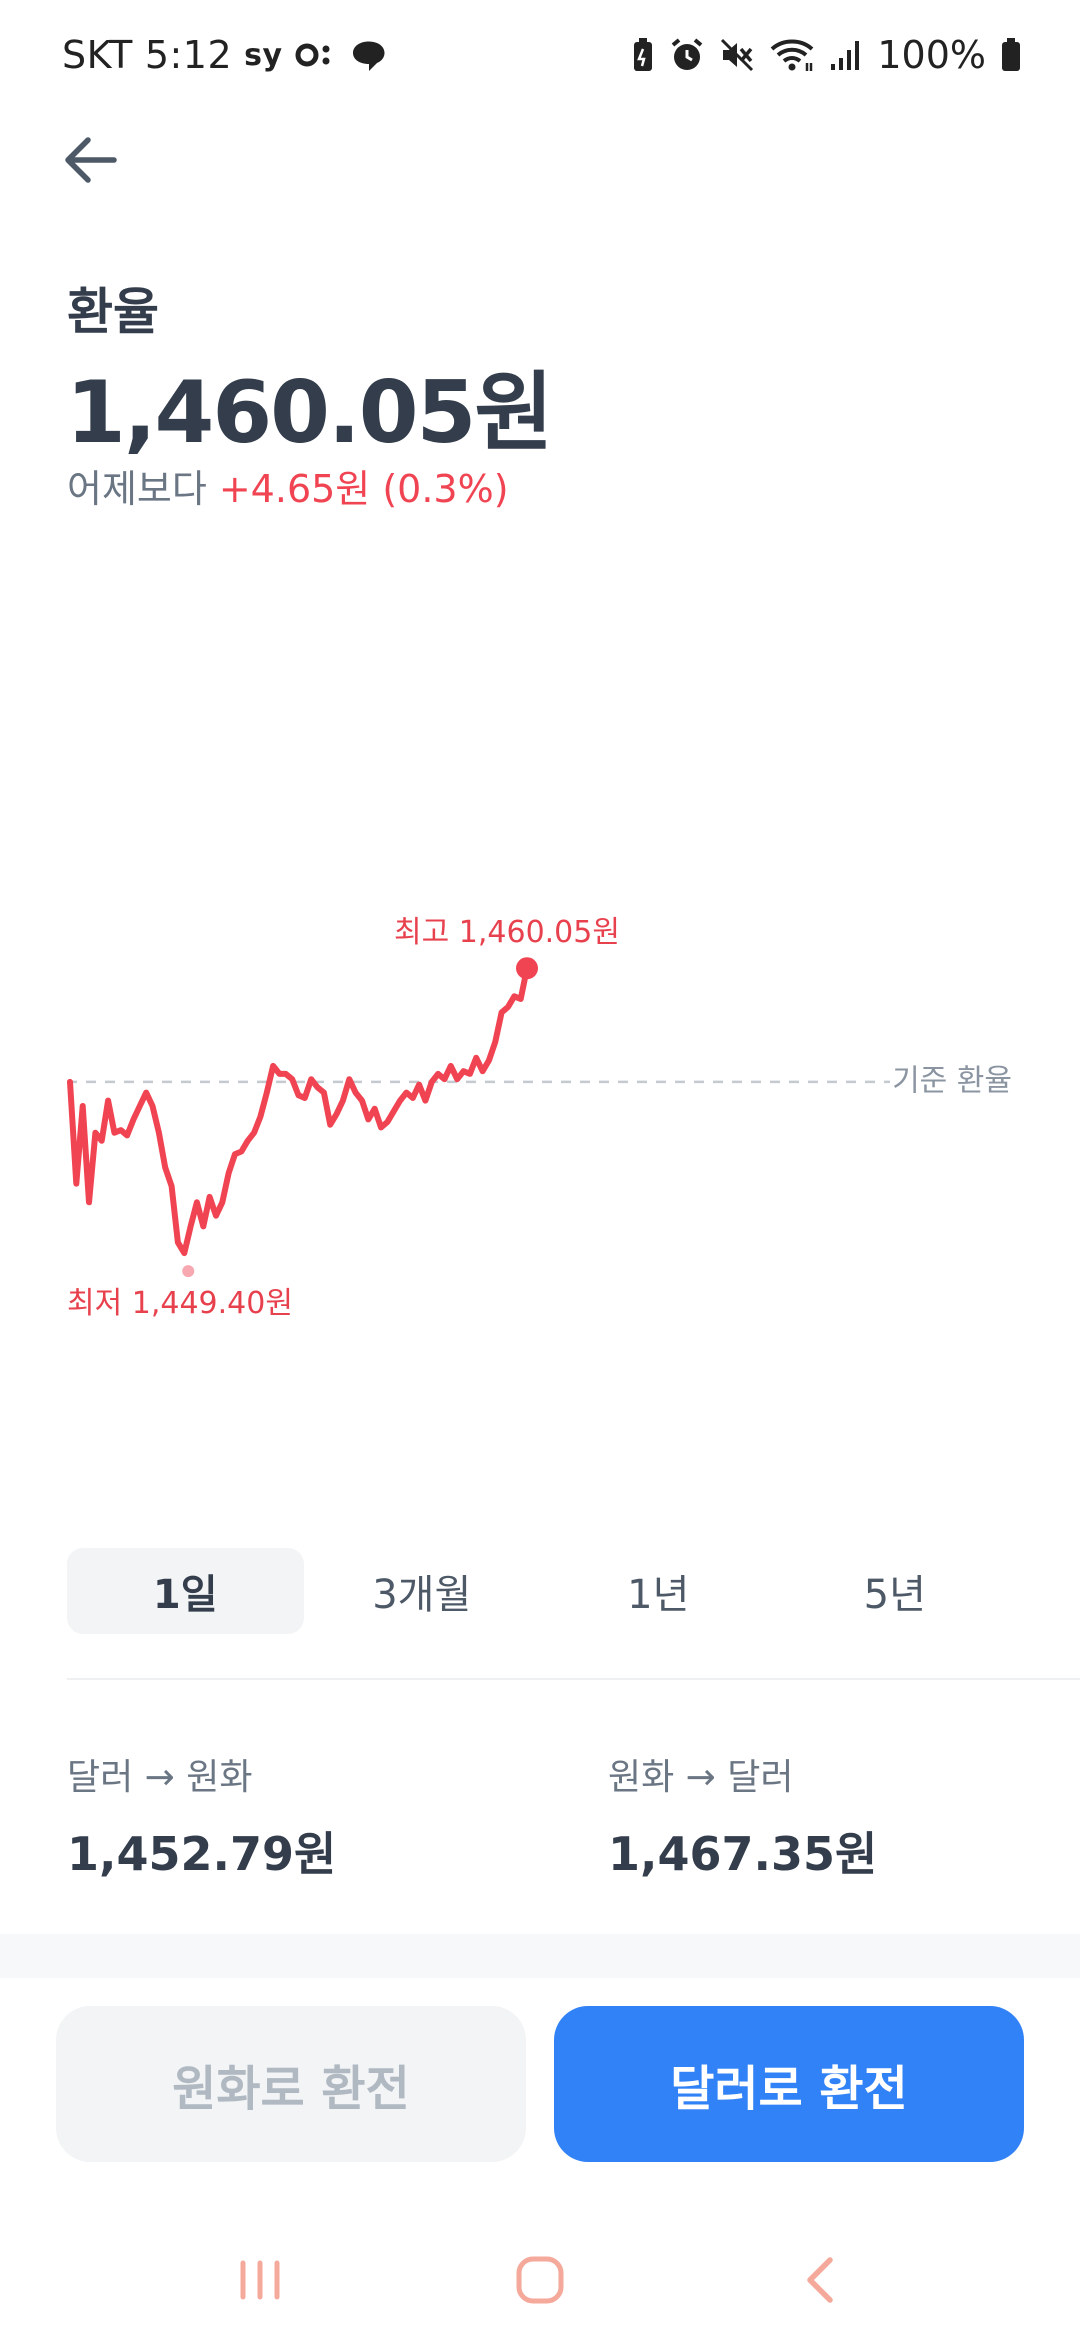  What do you see at coordinates (188, 1271) in the screenshot?
I see `min-point` at bounding box center [188, 1271].